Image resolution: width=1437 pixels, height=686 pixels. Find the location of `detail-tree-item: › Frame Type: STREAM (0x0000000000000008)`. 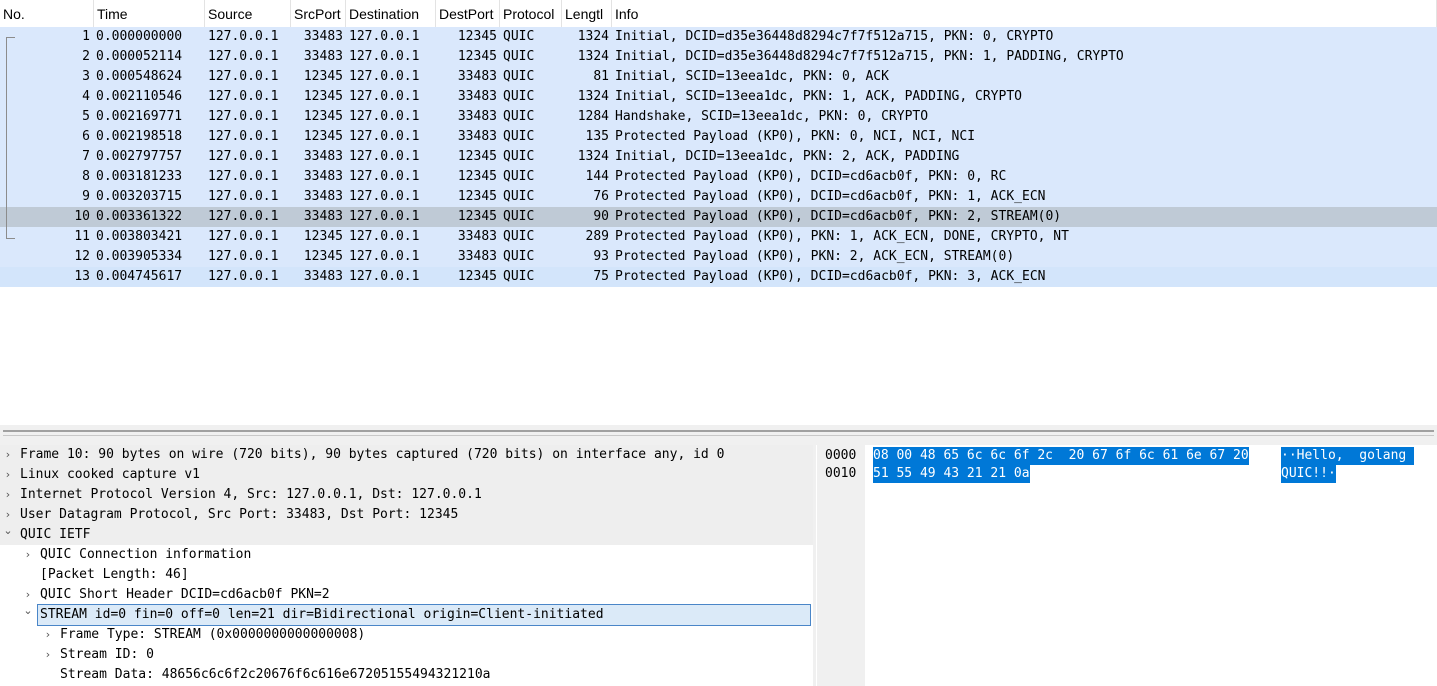

detail-tree-item: › Frame Type: STREAM (0x0000000000000008) is located at coordinates (406, 635).